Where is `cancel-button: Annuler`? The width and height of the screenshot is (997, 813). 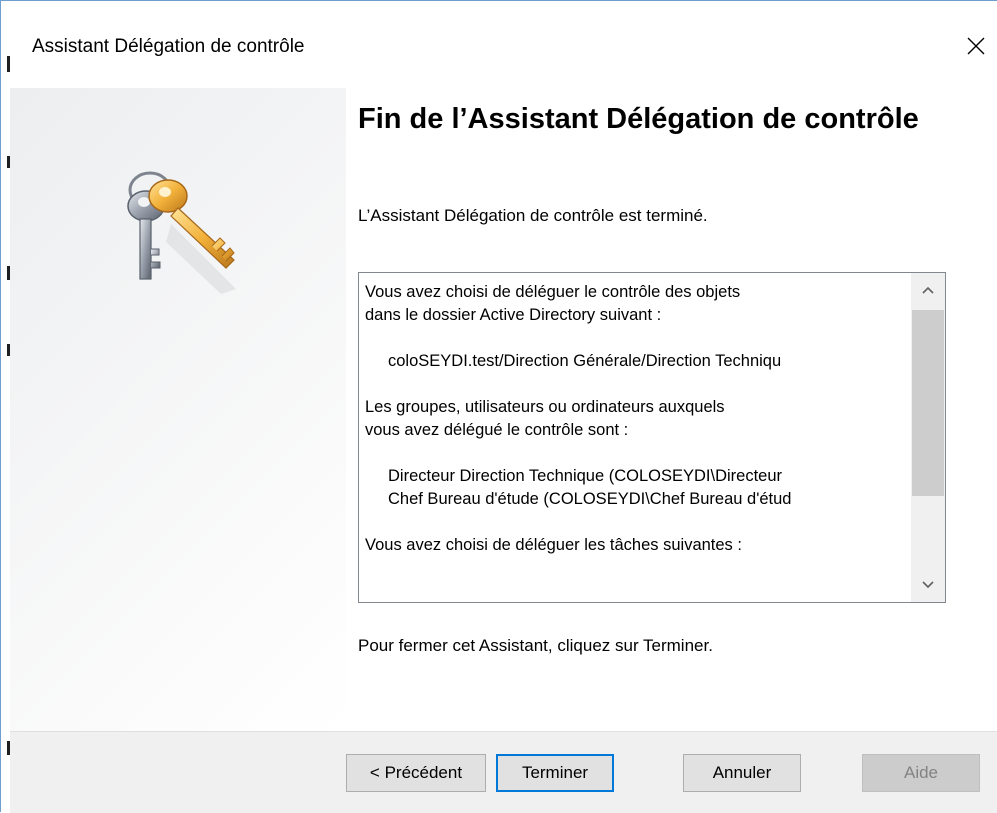 cancel-button: Annuler is located at coordinates (742, 773).